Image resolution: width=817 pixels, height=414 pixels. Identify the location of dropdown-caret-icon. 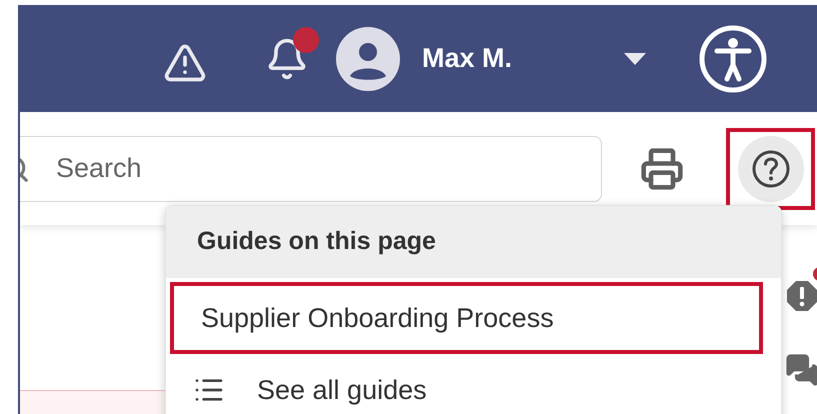
(635, 58).